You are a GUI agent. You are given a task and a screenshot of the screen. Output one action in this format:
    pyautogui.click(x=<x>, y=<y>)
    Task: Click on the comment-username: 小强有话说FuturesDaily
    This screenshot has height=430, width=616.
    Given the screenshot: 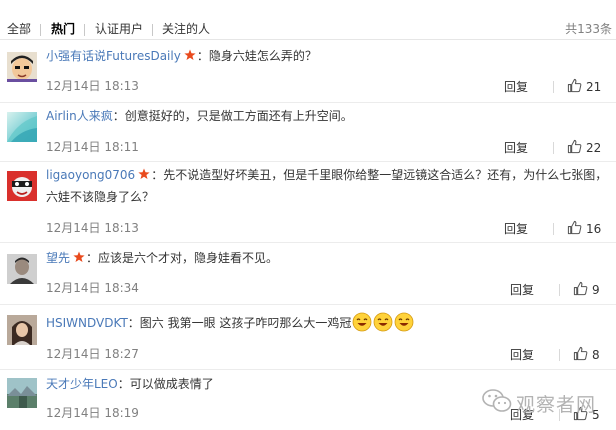 What is the action you would take?
    pyautogui.click(x=113, y=56)
    